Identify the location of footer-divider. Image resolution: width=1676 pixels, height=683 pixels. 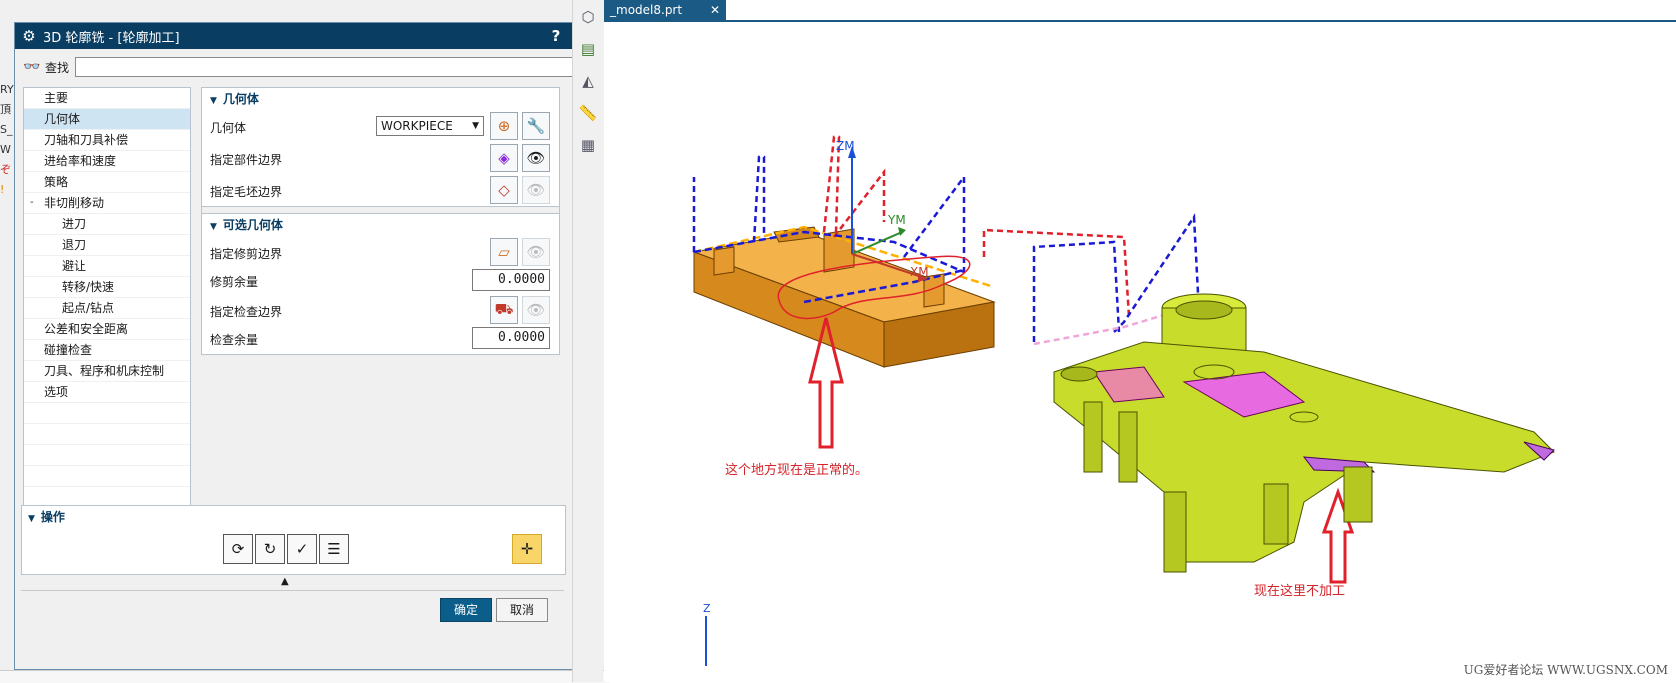
(292, 590).